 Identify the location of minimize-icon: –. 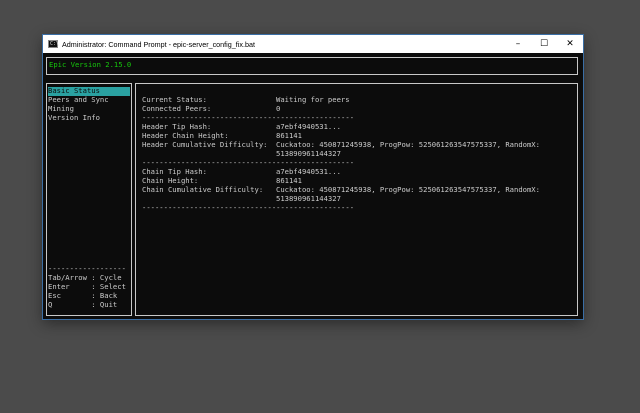
(518, 44).